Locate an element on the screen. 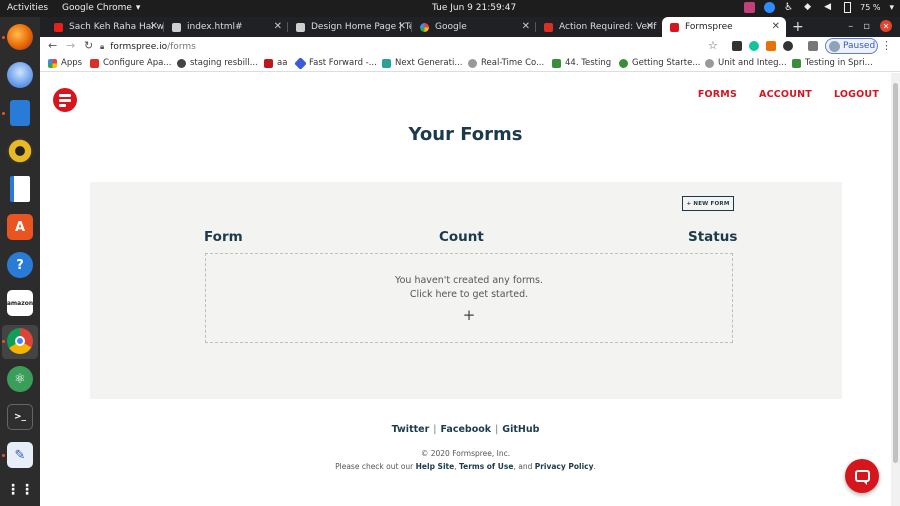 The height and width of the screenshot is (506, 900). close-window-icon: ✕ is located at coordinates (886, 26).